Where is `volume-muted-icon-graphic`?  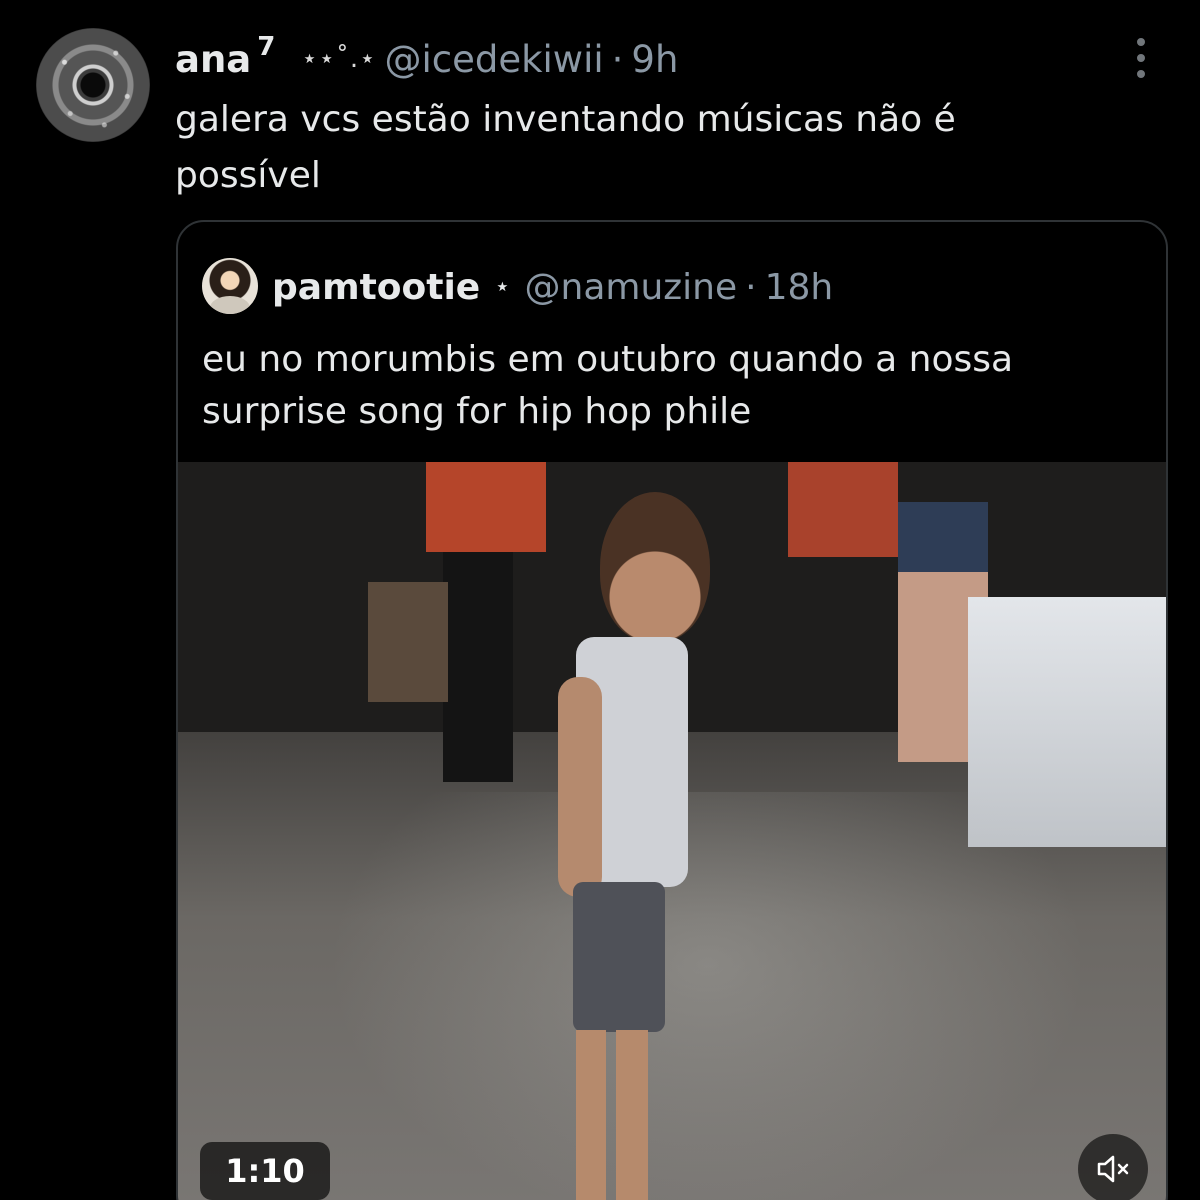 volume-muted-icon-graphic is located at coordinates (1113, 1169).